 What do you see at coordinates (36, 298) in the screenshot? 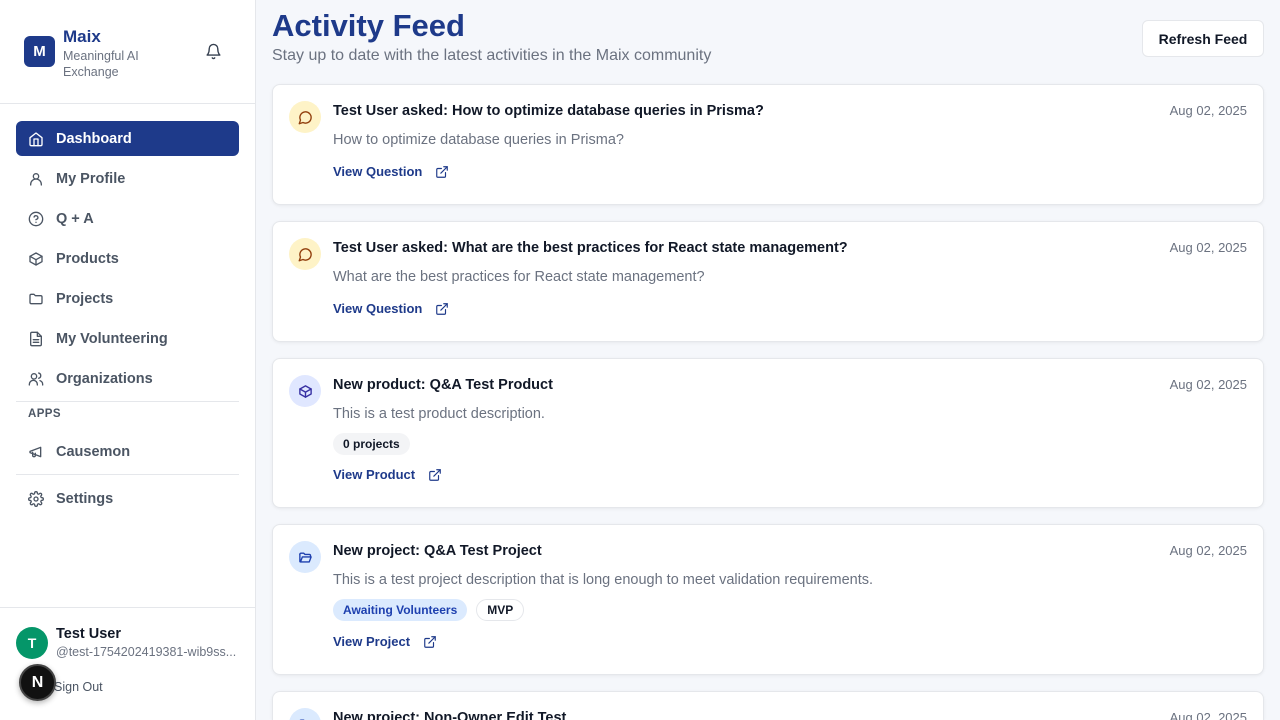
I see `folder-icon` at bounding box center [36, 298].